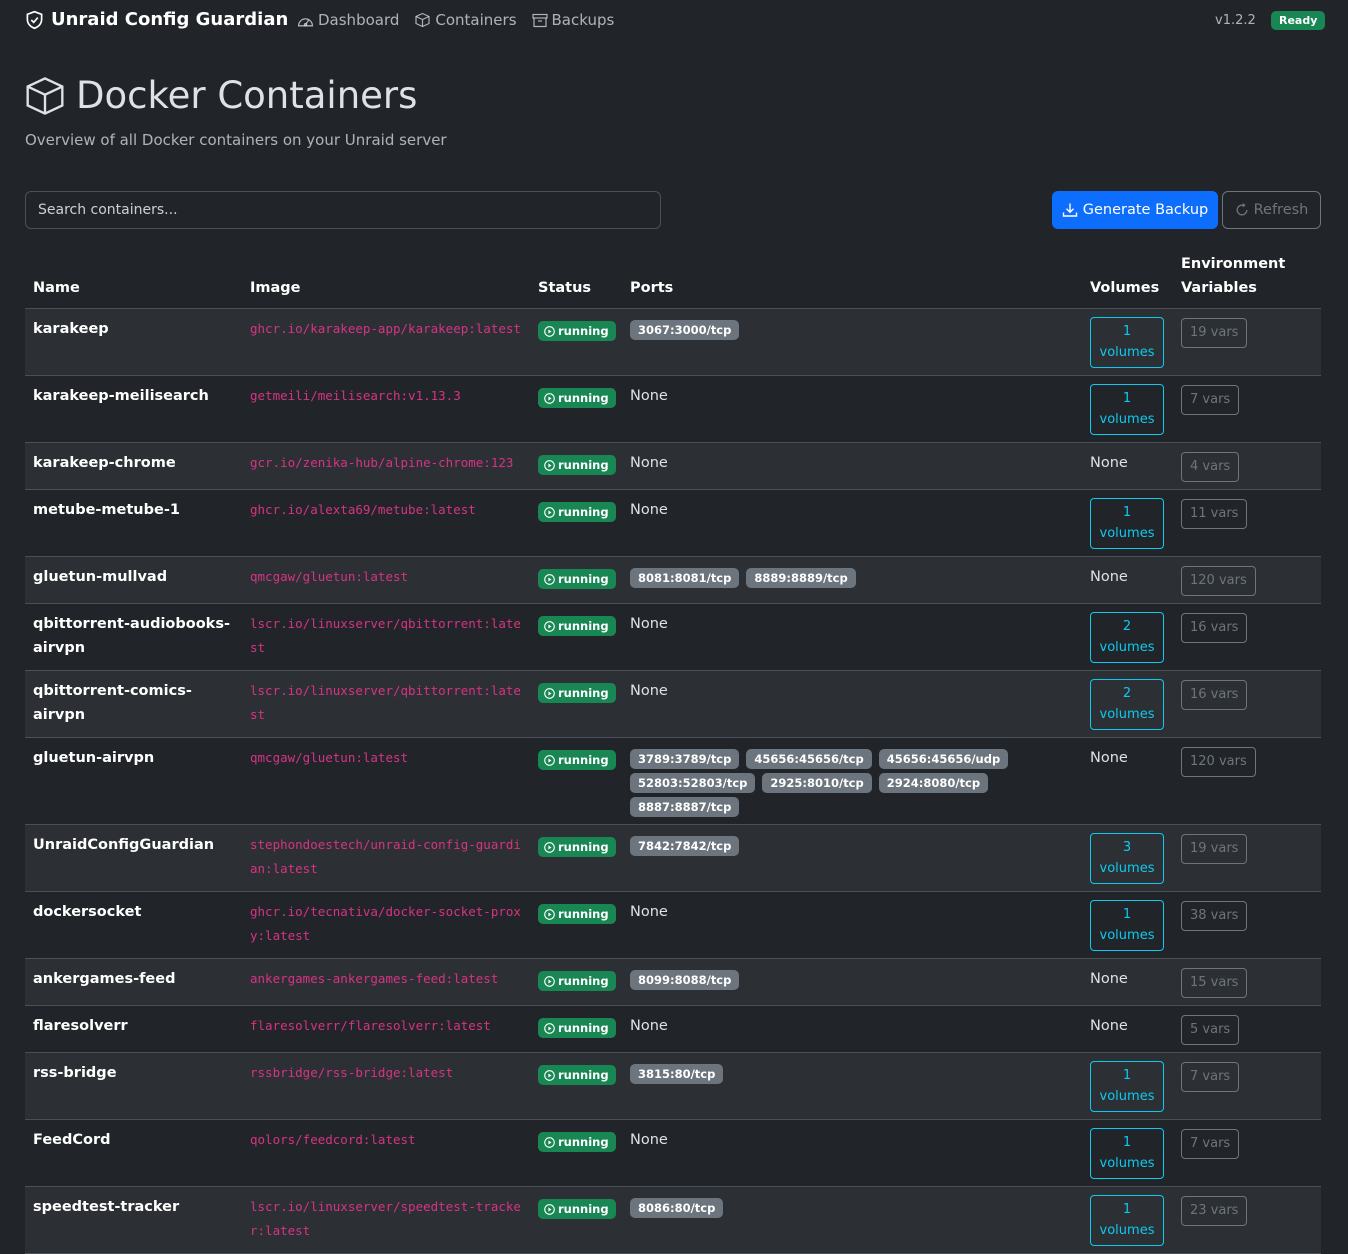 This screenshot has width=1348, height=1254. I want to click on container-image: gcr.io/zenika-hub/alpine-chrome:123, so click(382, 462).